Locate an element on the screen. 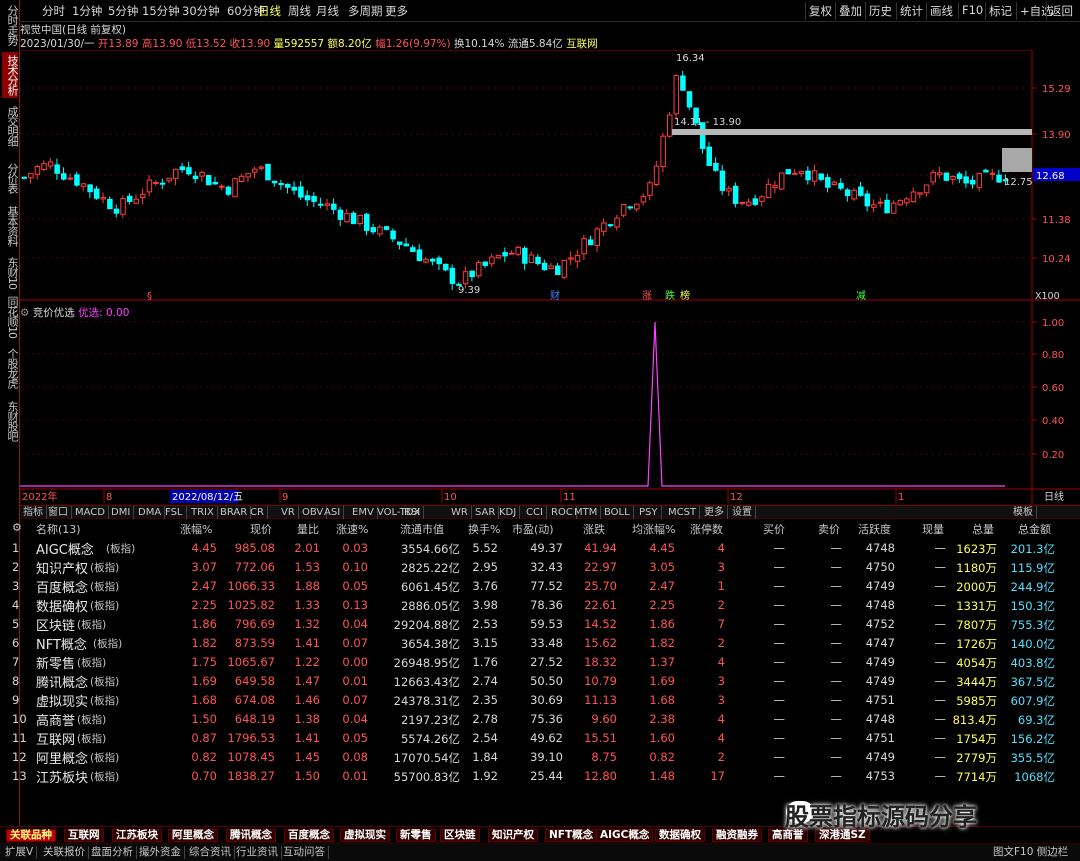 Image resolution: width=1080 pixels, height=861 pixels. status-item-1: 关联报价 is located at coordinates (64, 852).